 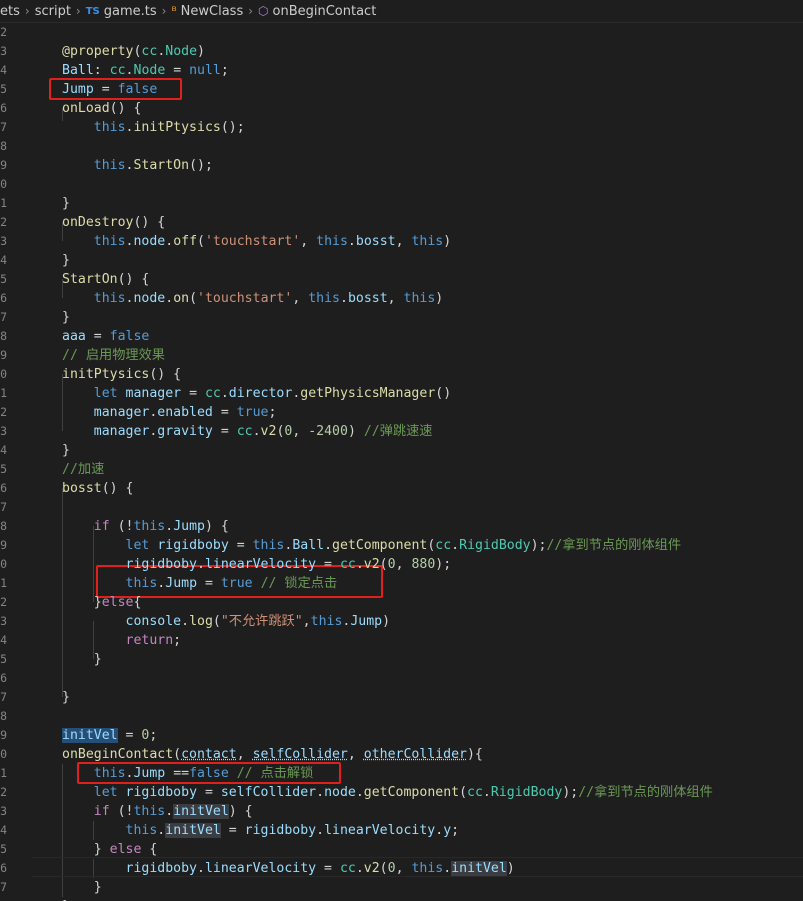 I want to click on code-token: let, so click(x=137, y=545).